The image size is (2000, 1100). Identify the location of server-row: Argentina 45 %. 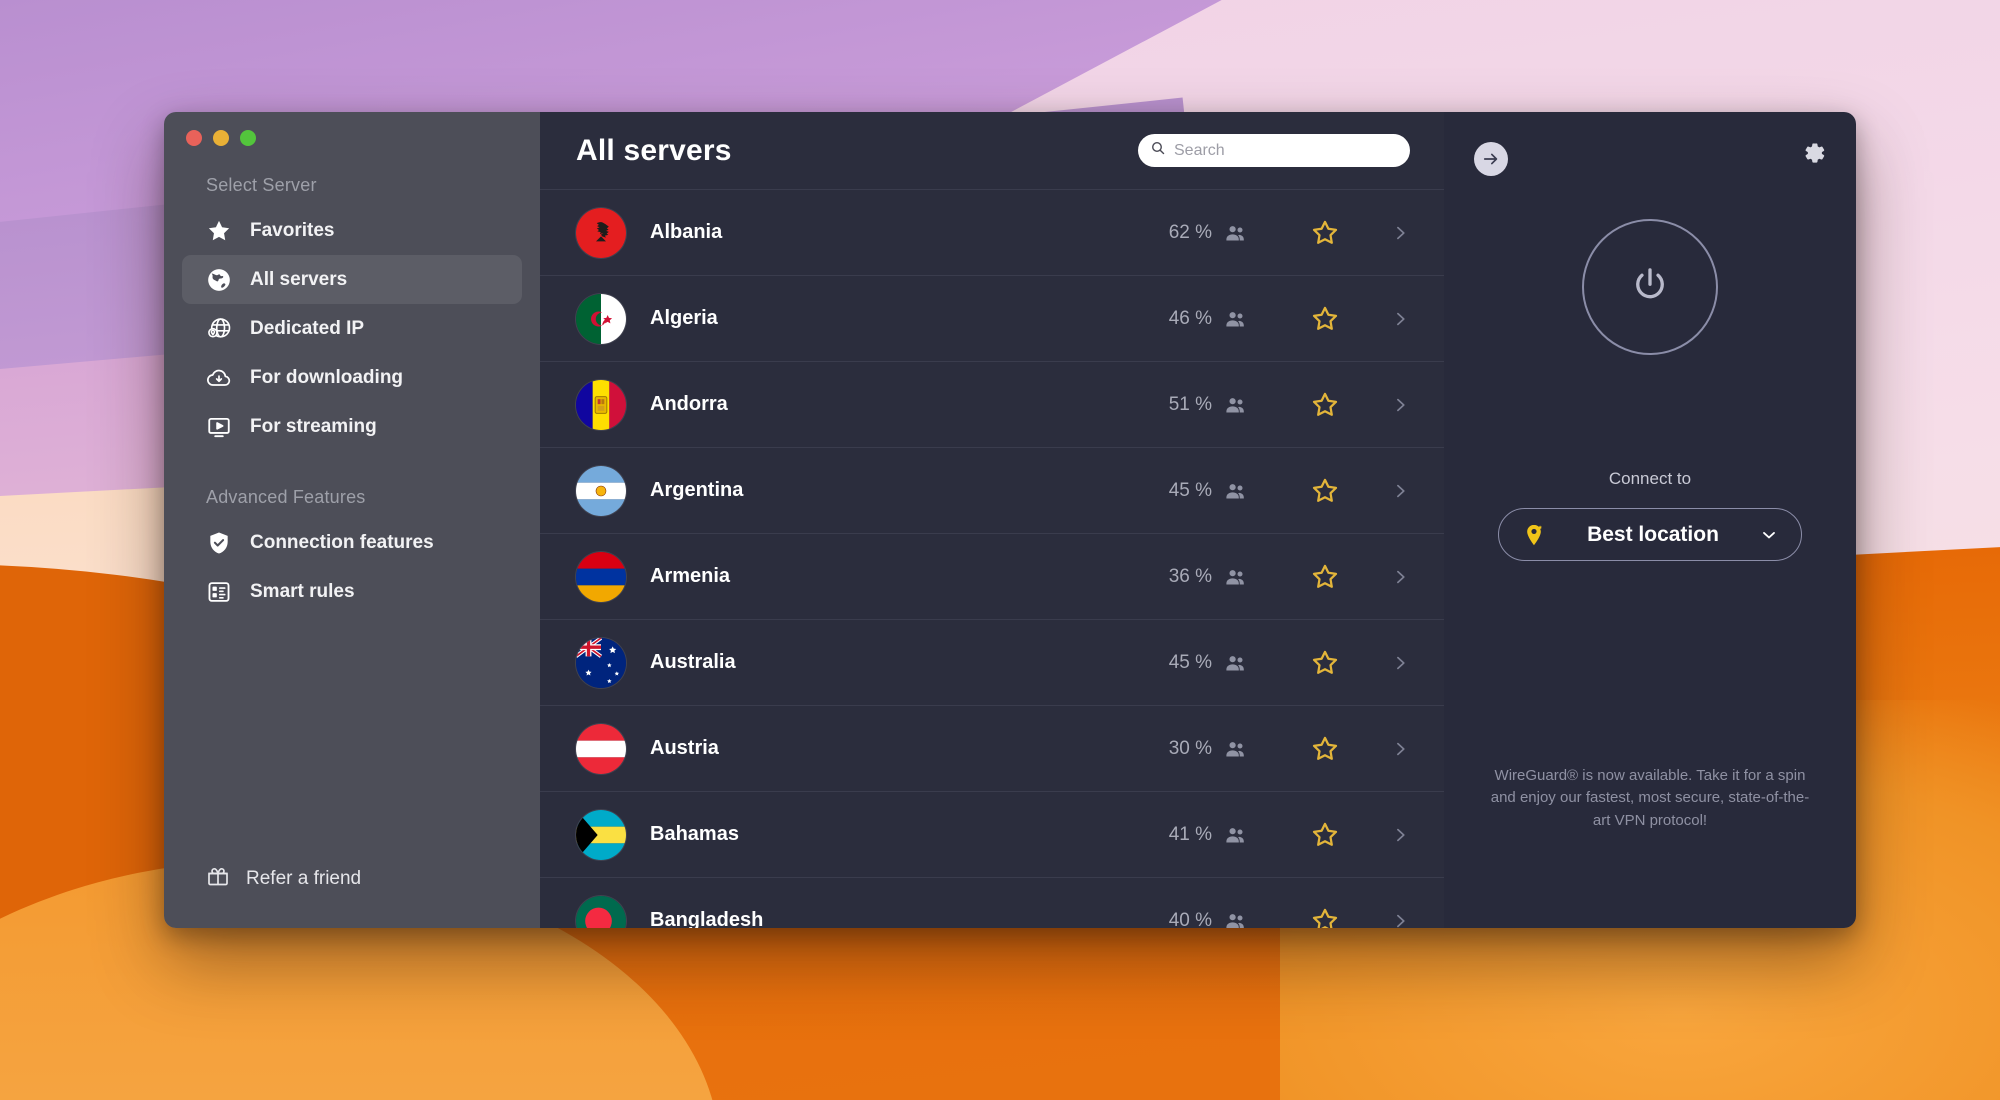
(992, 491).